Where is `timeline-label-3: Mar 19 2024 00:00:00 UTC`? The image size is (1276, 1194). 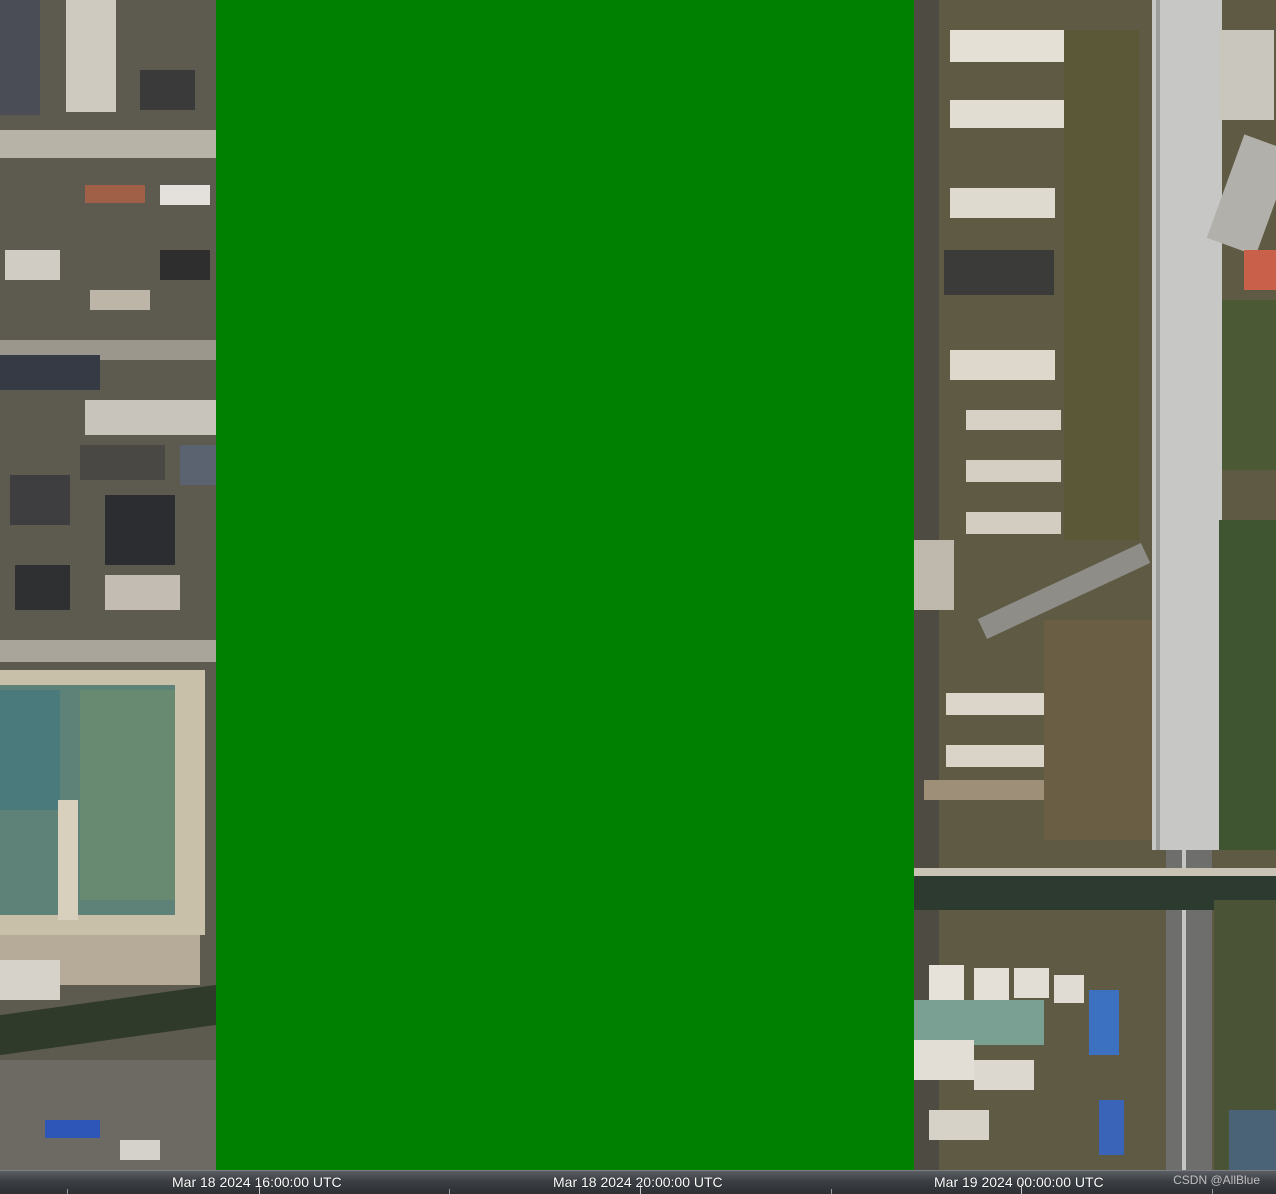 timeline-label-3: Mar 19 2024 00:00:00 UTC is located at coordinates (1019, 1182).